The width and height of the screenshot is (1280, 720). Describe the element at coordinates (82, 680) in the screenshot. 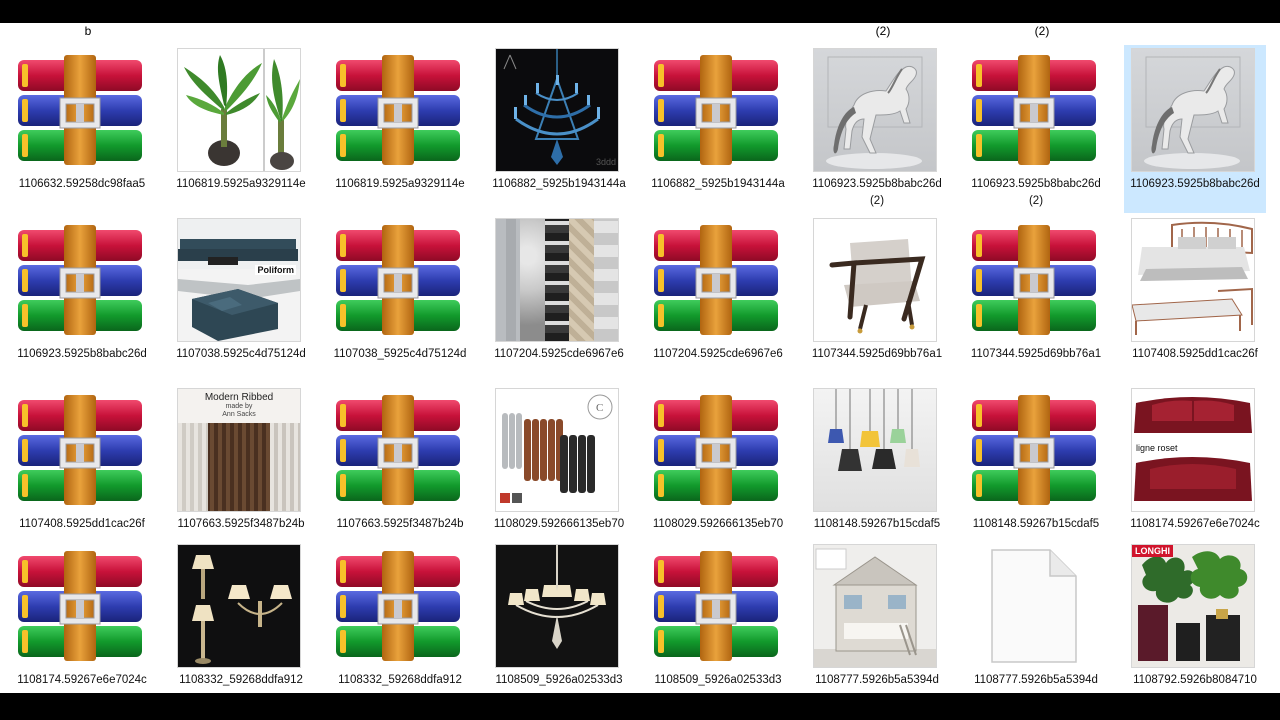

I see `file-name-label: 1108174.59267e6e7024c` at that location.